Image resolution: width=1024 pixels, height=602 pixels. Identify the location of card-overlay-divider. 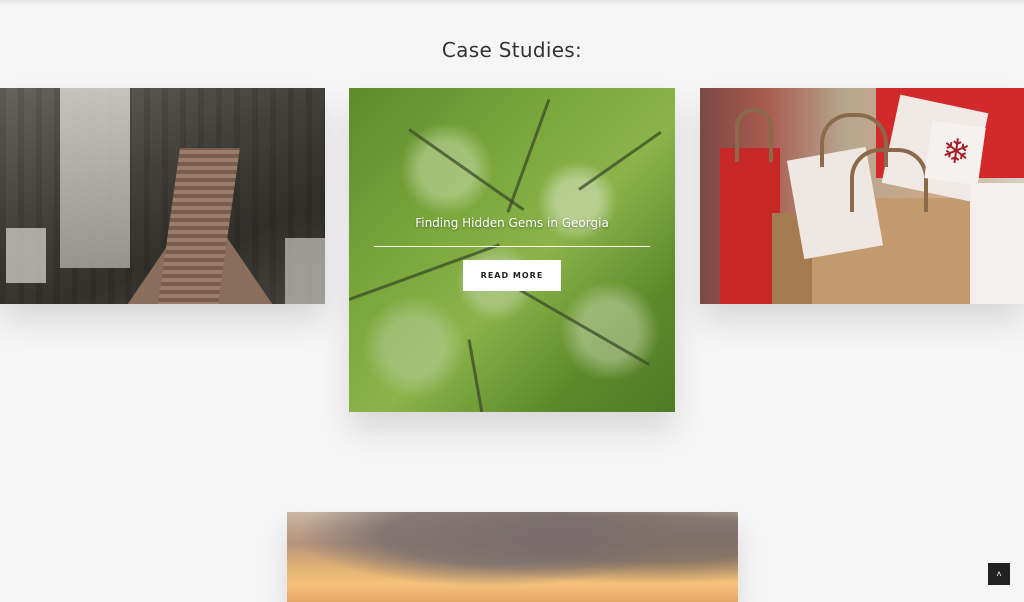
(512, 246).